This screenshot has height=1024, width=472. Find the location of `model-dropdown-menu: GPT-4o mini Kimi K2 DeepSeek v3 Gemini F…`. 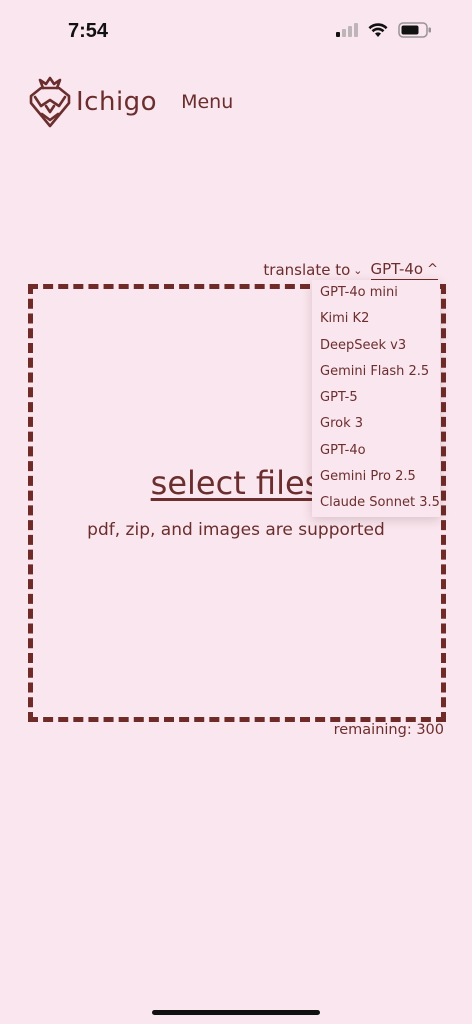

model-dropdown-menu: GPT-4o mini Kimi K2 DeepSeek v3 Gemini F… is located at coordinates (376, 398).